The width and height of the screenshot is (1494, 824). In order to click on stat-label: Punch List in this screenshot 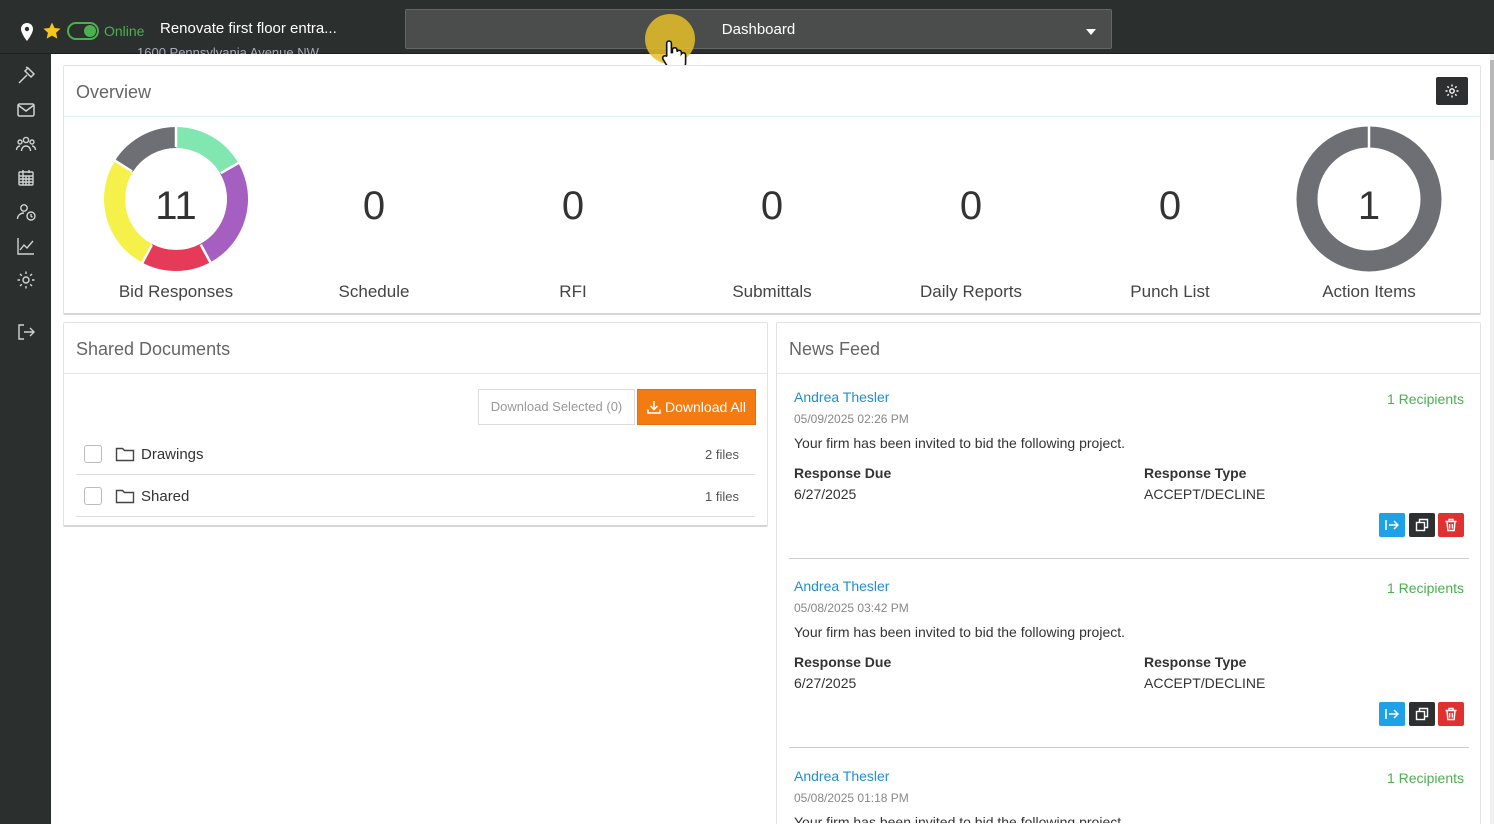, I will do `click(1170, 291)`.